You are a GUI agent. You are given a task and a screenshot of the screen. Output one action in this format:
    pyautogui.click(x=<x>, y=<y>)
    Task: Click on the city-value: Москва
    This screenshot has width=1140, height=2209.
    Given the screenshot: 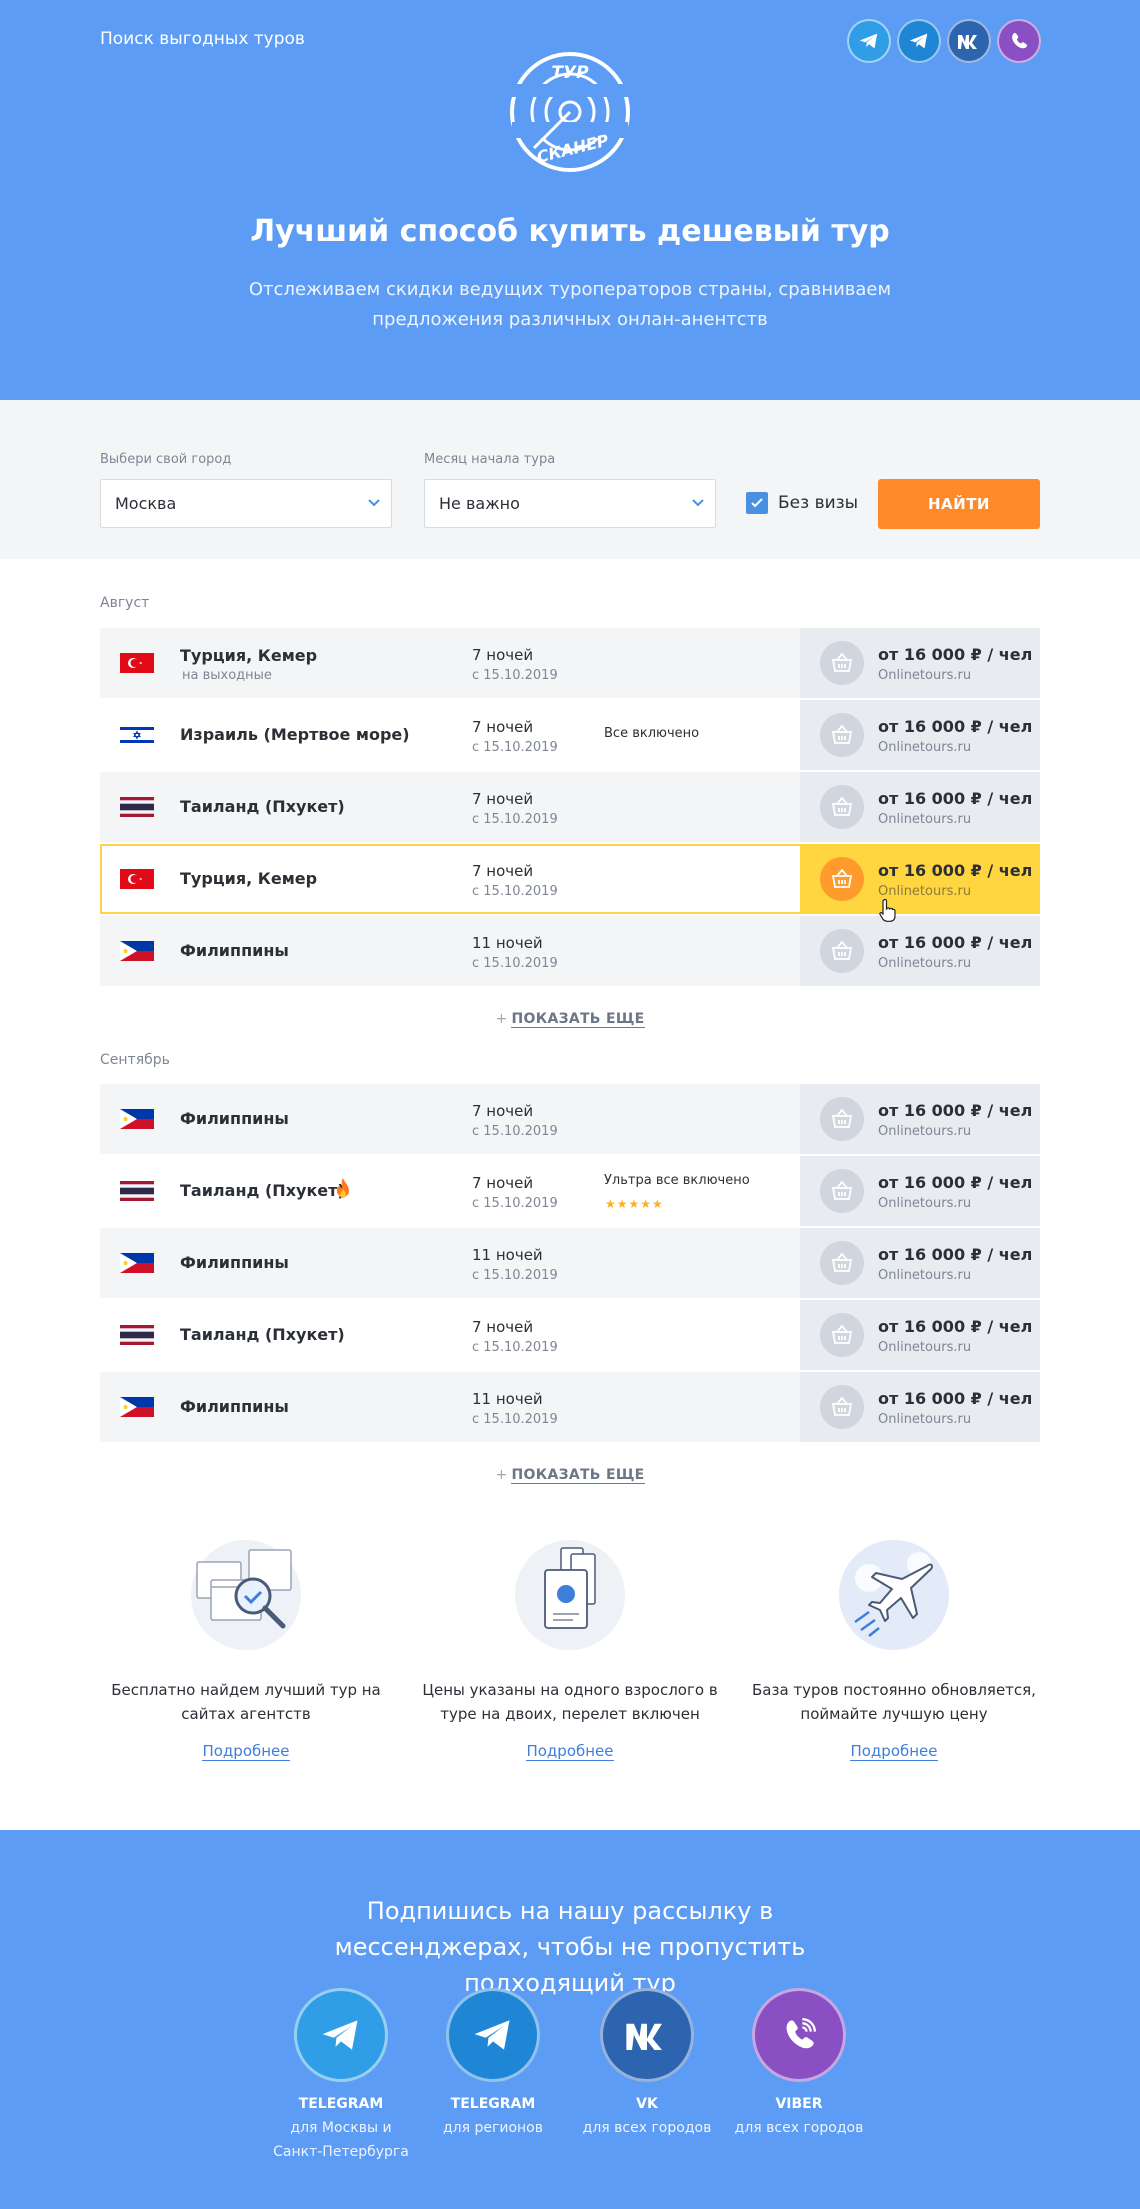 What is the action you would take?
    pyautogui.click(x=146, y=503)
    